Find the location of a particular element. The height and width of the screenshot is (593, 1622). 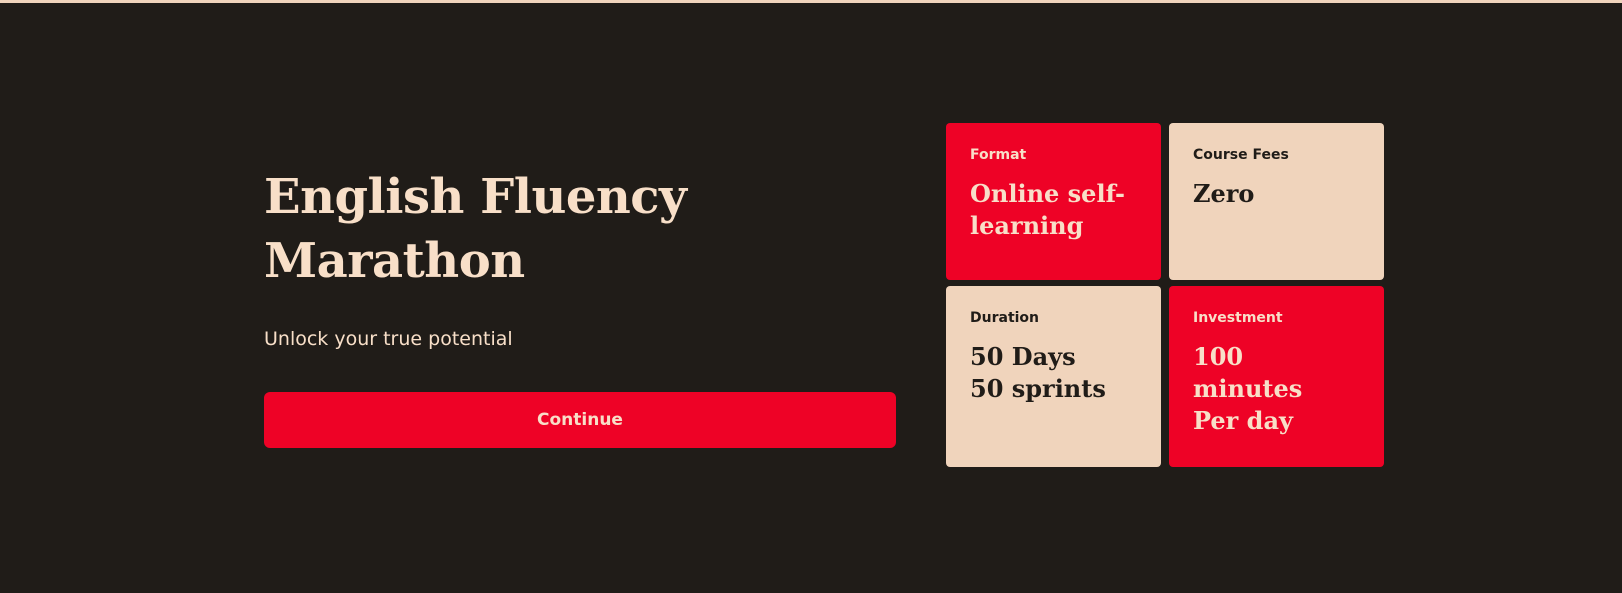

duration-value-line-1: 50 Days is located at coordinates (1023, 356).